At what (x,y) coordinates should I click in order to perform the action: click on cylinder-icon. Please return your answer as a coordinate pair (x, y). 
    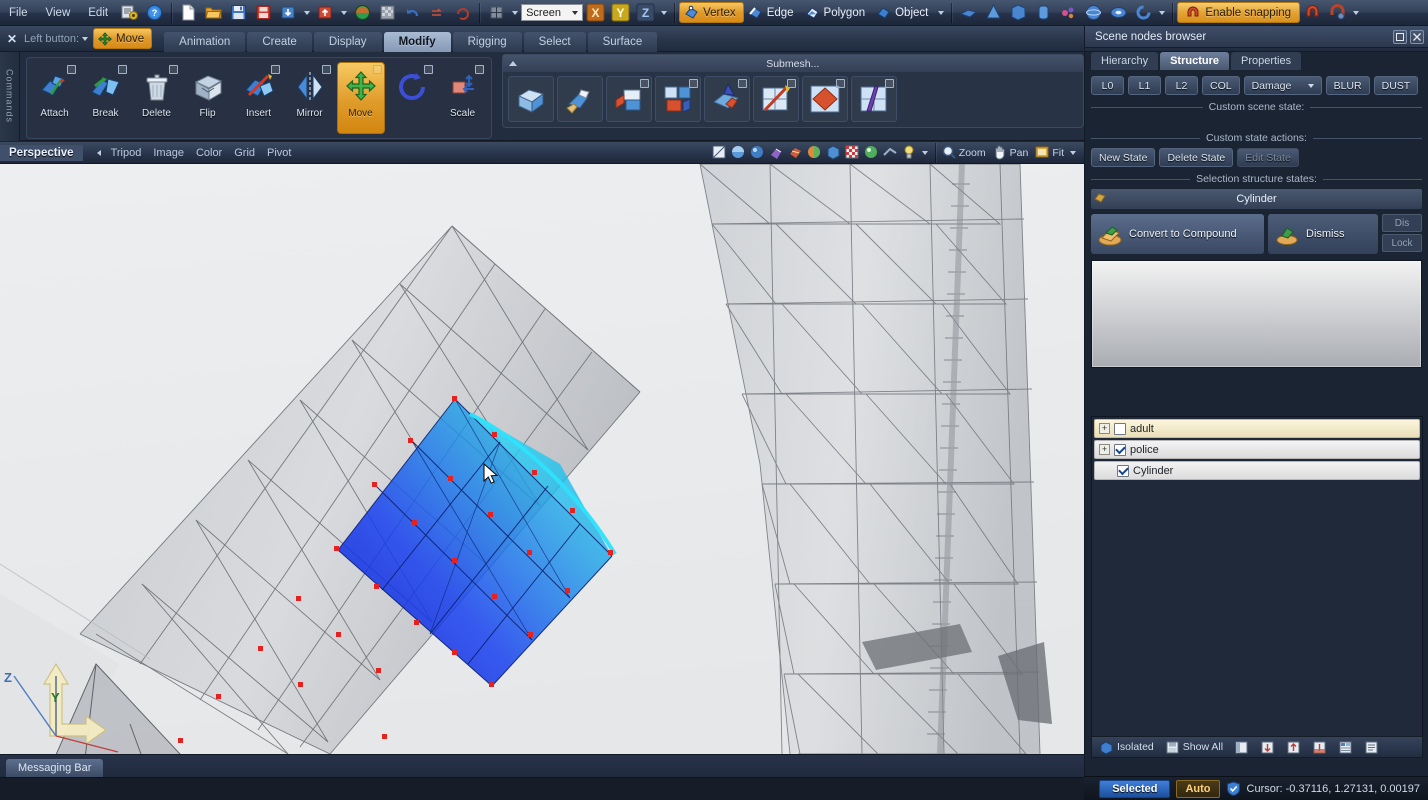
    Looking at the image, I should click on (1043, 12).